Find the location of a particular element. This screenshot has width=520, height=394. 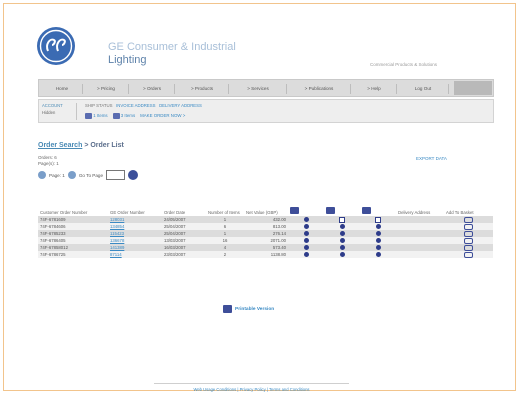

net-value: 813.00 is located at coordinates (266, 226).